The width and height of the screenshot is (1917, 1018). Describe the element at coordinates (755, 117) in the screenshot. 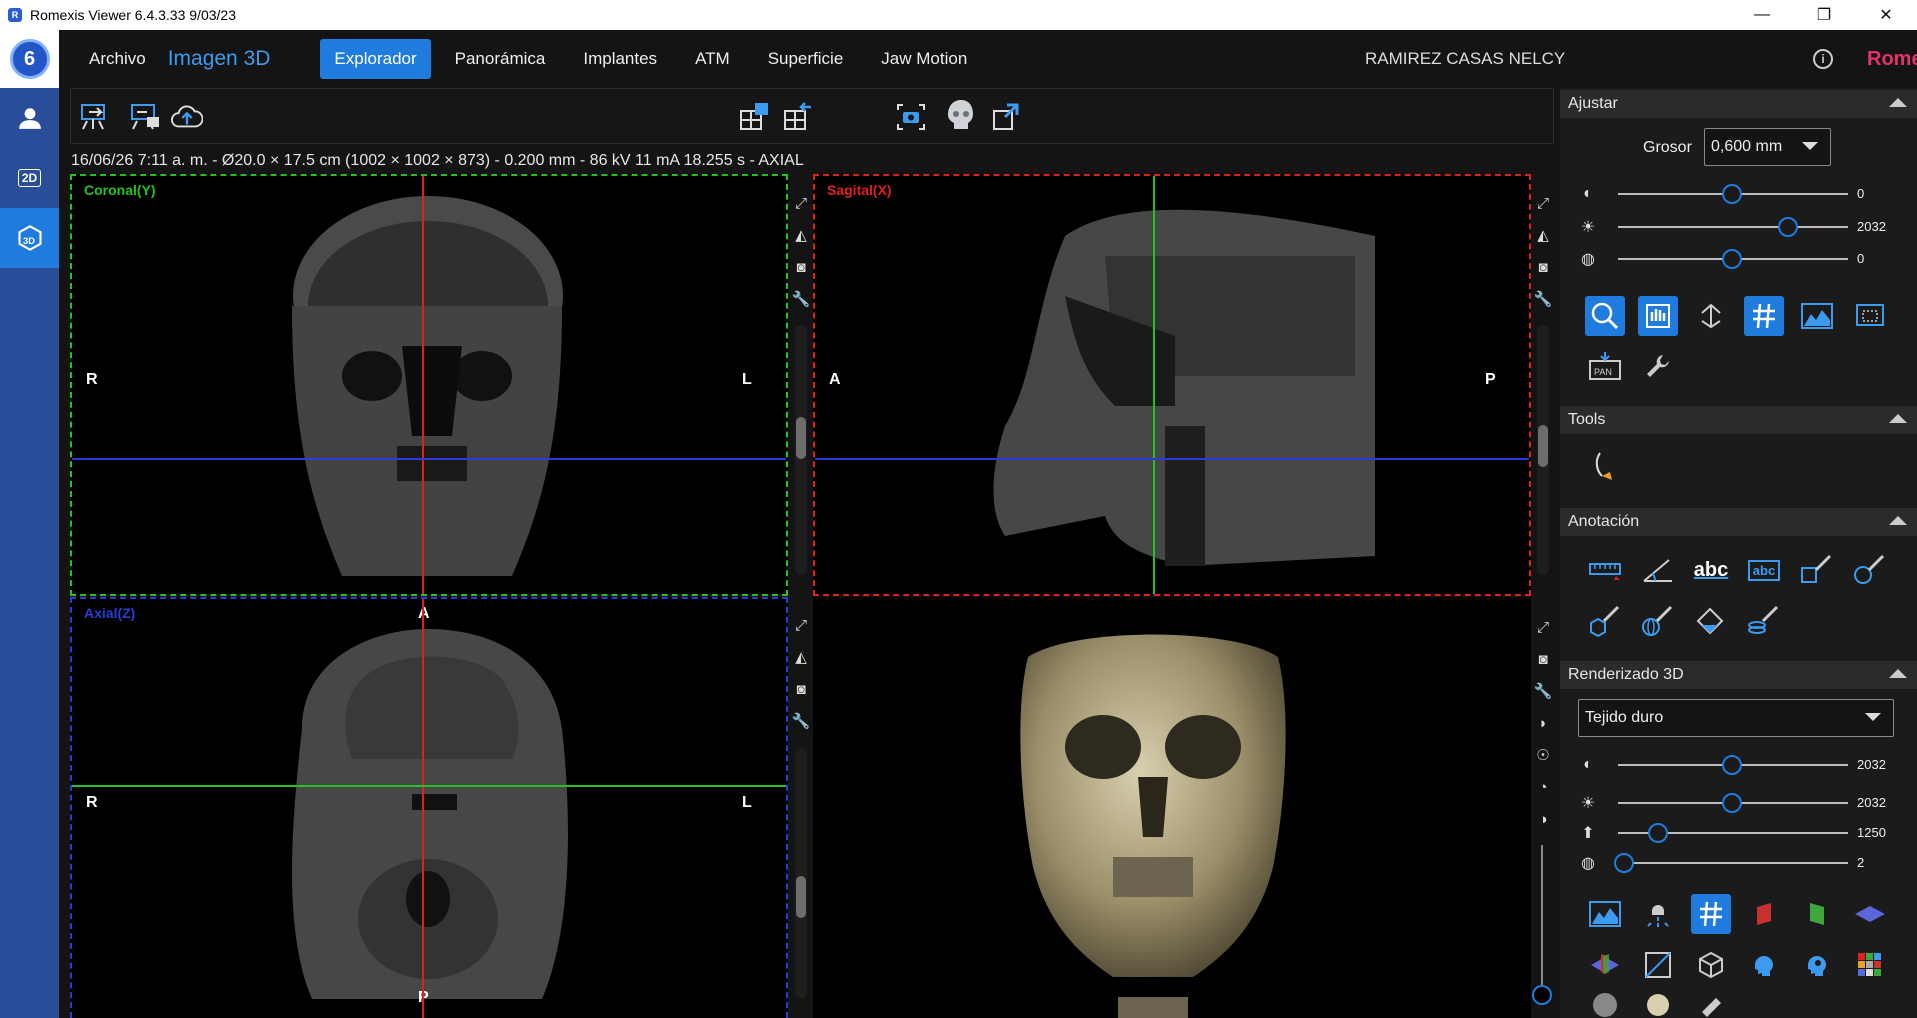

I see `save-layout-icon` at that location.